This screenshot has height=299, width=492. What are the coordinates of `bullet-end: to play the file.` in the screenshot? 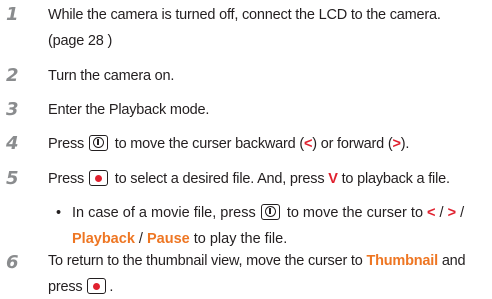 It's located at (240, 239).